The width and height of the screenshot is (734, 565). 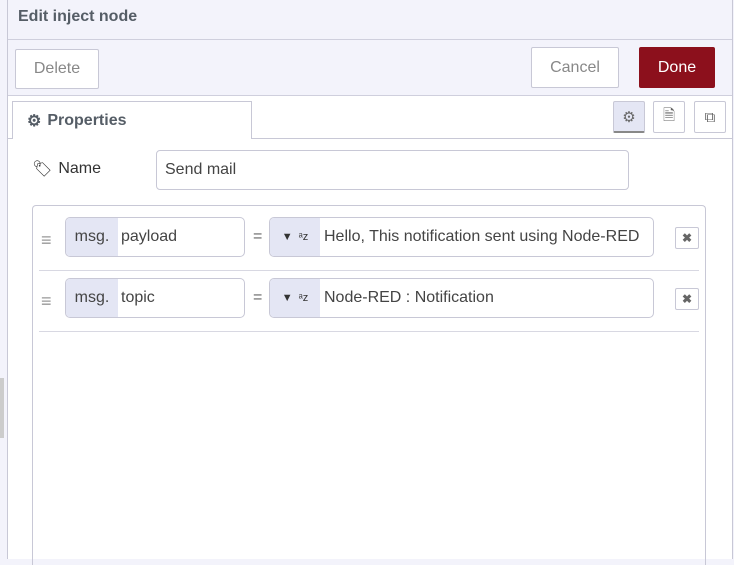 What do you see at coordinates (42, 169) in the screenshot?
I see `tag-icon: 🏷` at bounding box center [42, 169].